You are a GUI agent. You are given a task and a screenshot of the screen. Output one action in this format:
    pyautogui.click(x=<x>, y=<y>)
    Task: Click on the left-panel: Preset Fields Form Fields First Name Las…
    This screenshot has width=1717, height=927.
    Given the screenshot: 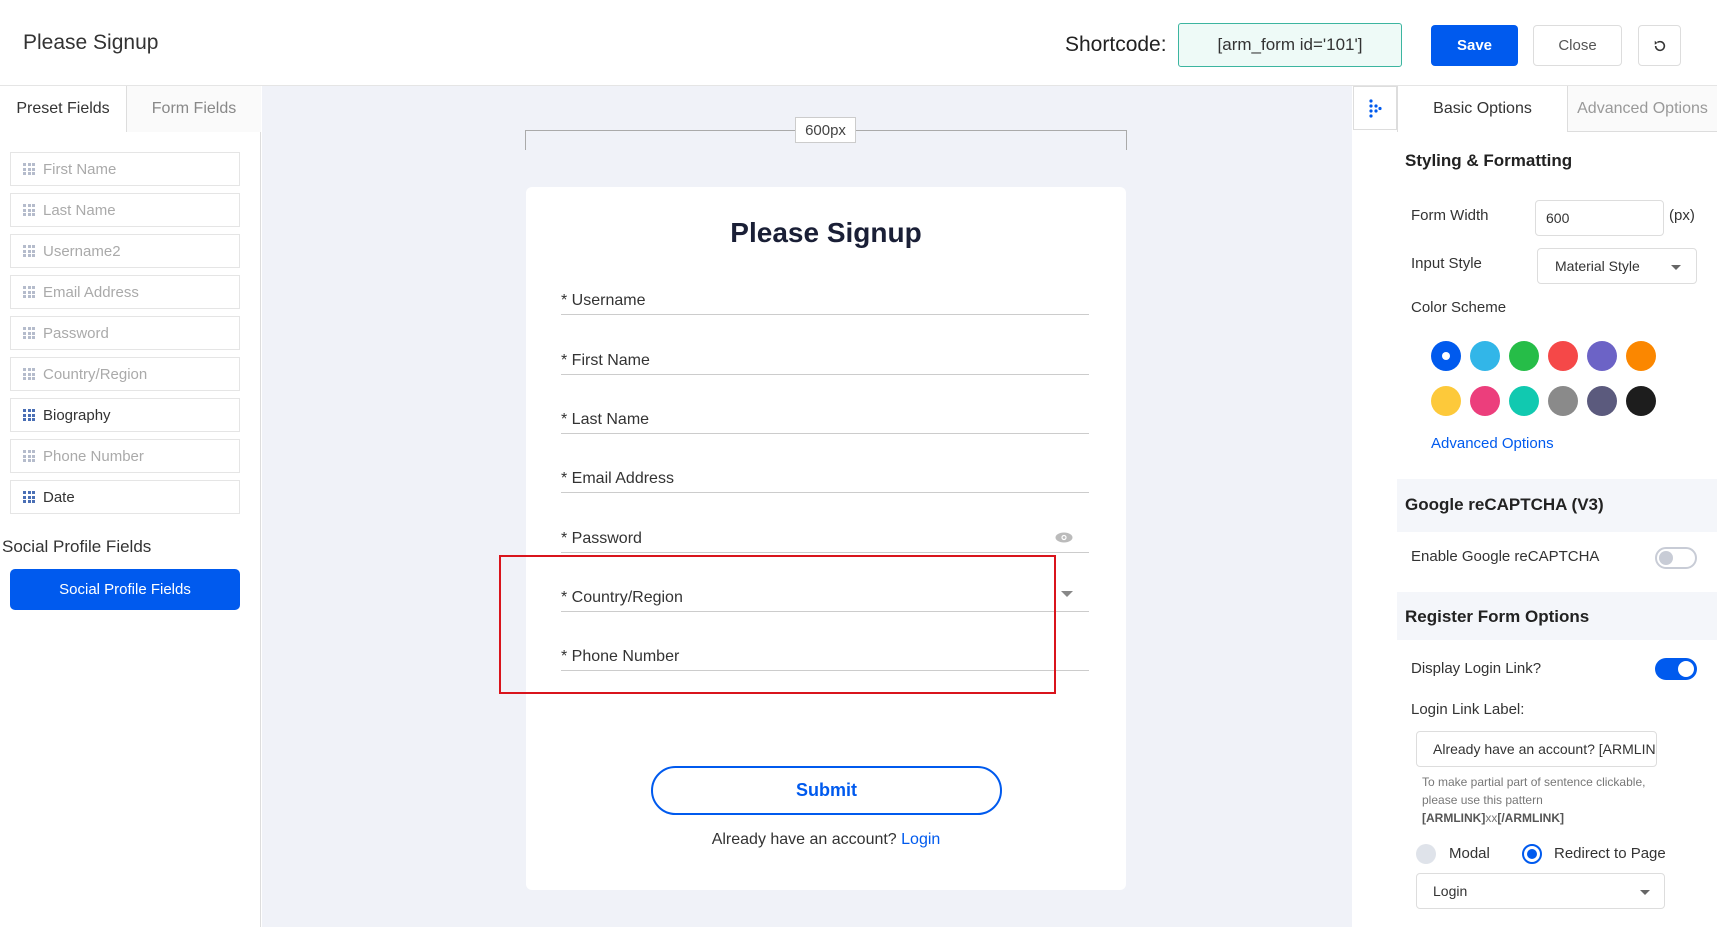 What is the action you would take?
    pyautogui.click(x=130, y=506)
    